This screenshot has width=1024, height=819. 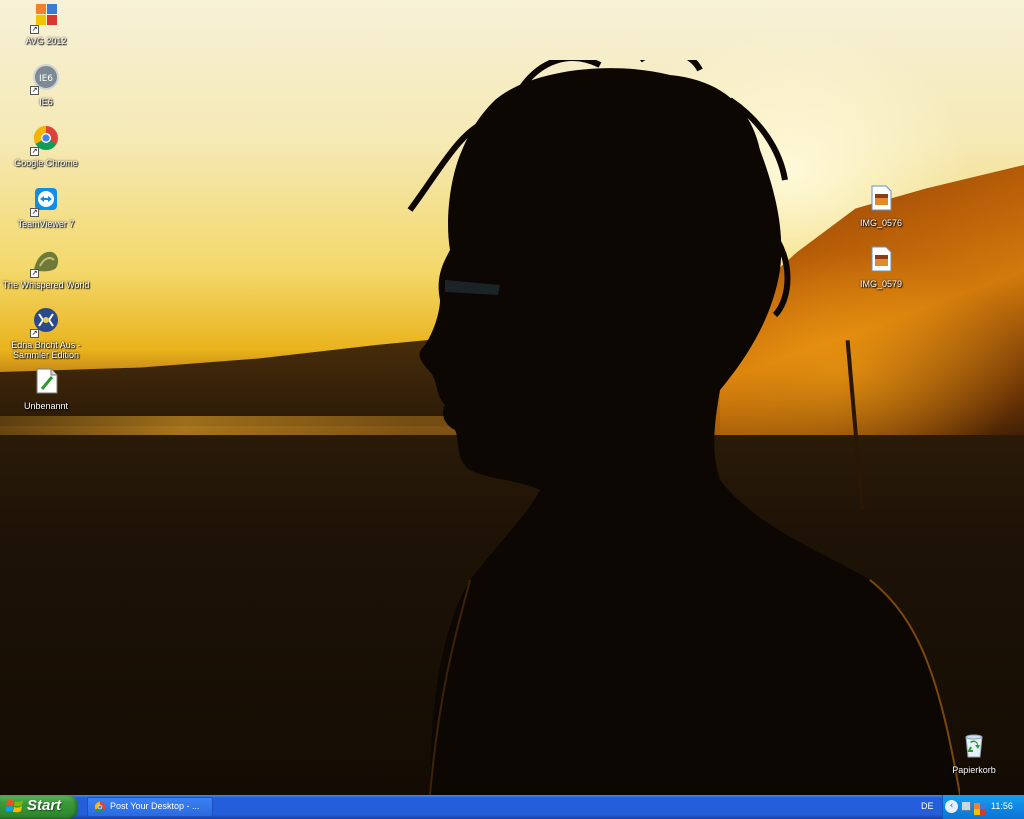 I want to click on ie6-icon: IE6 ↗, so click(x=46, y=79).